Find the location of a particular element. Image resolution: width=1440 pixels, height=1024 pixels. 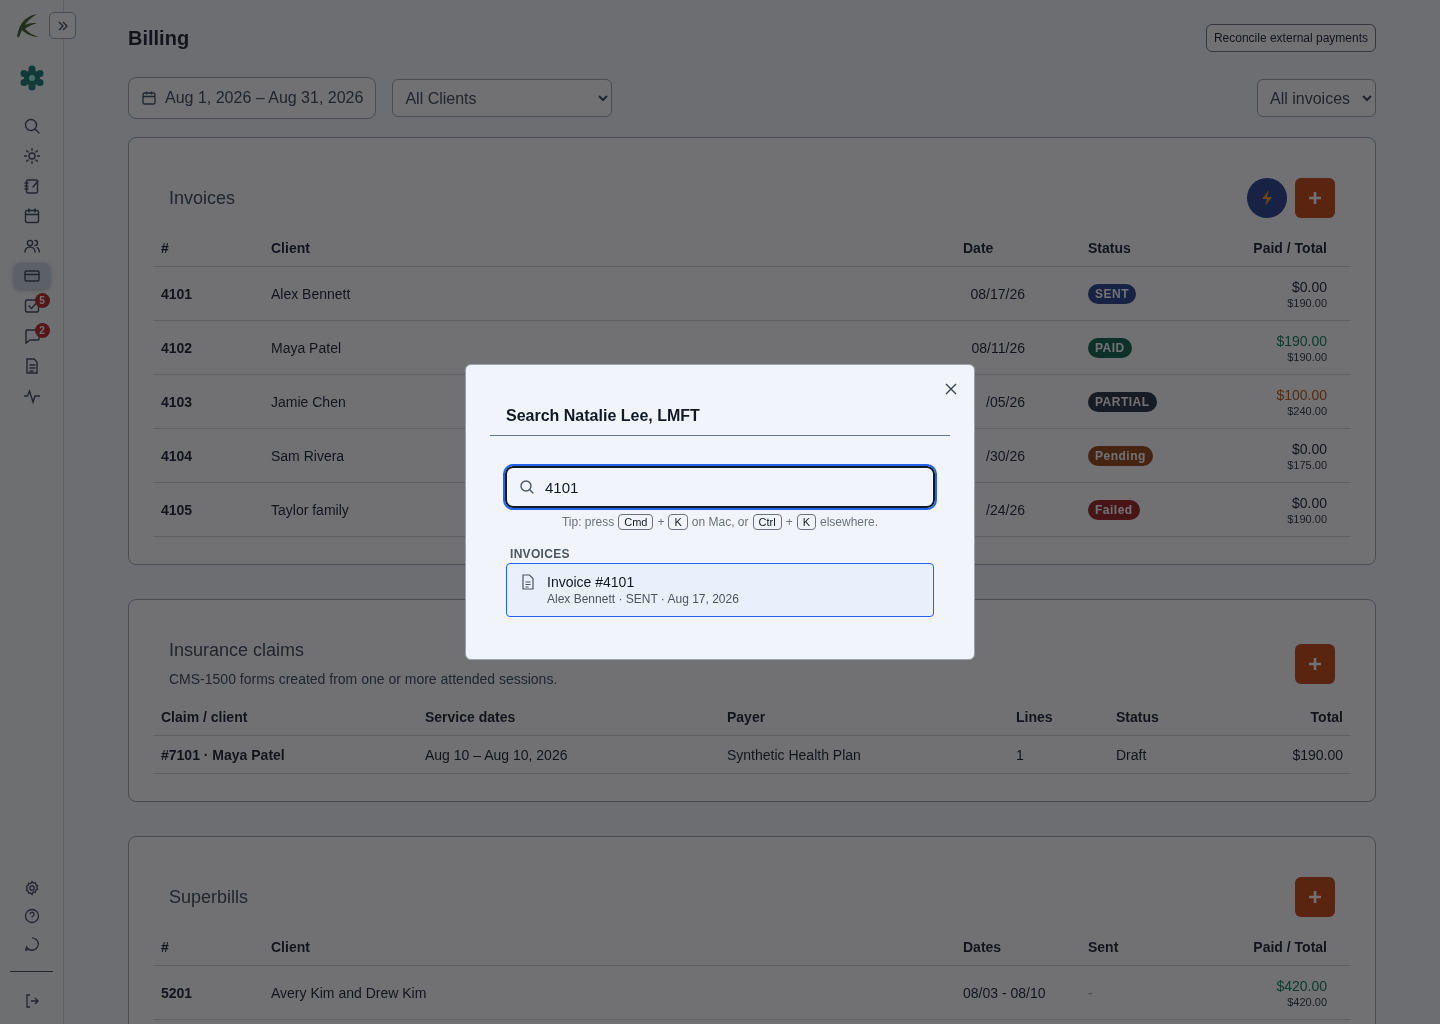

status-badge: PARTIAL is located at coordinates (1122, 401).